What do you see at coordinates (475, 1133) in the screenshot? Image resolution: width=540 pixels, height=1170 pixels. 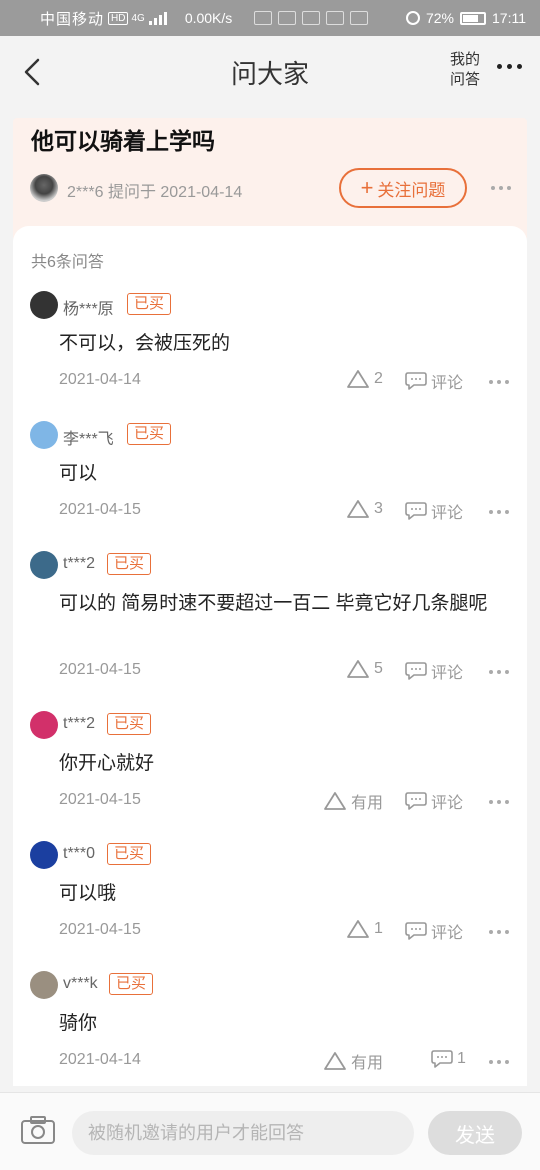 I see `send-button: 发送` at bounding box center [475, 1133].